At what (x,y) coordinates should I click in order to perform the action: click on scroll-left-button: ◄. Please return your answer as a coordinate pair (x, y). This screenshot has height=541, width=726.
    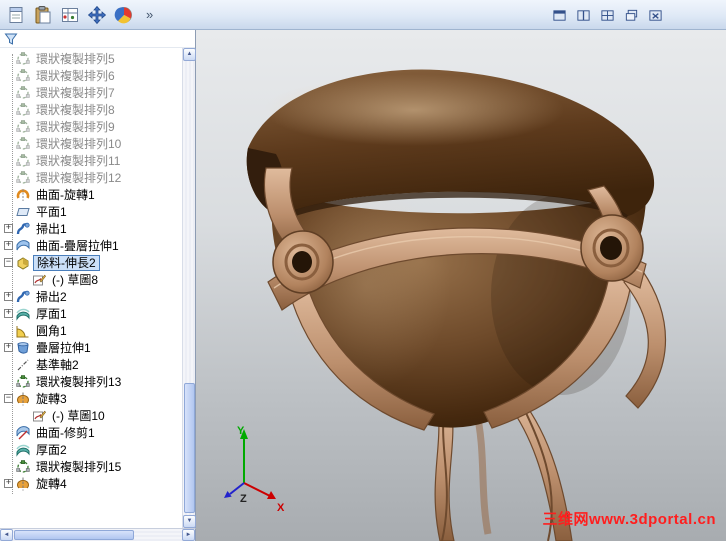
    Looking at the image, I should click on (6, 535).